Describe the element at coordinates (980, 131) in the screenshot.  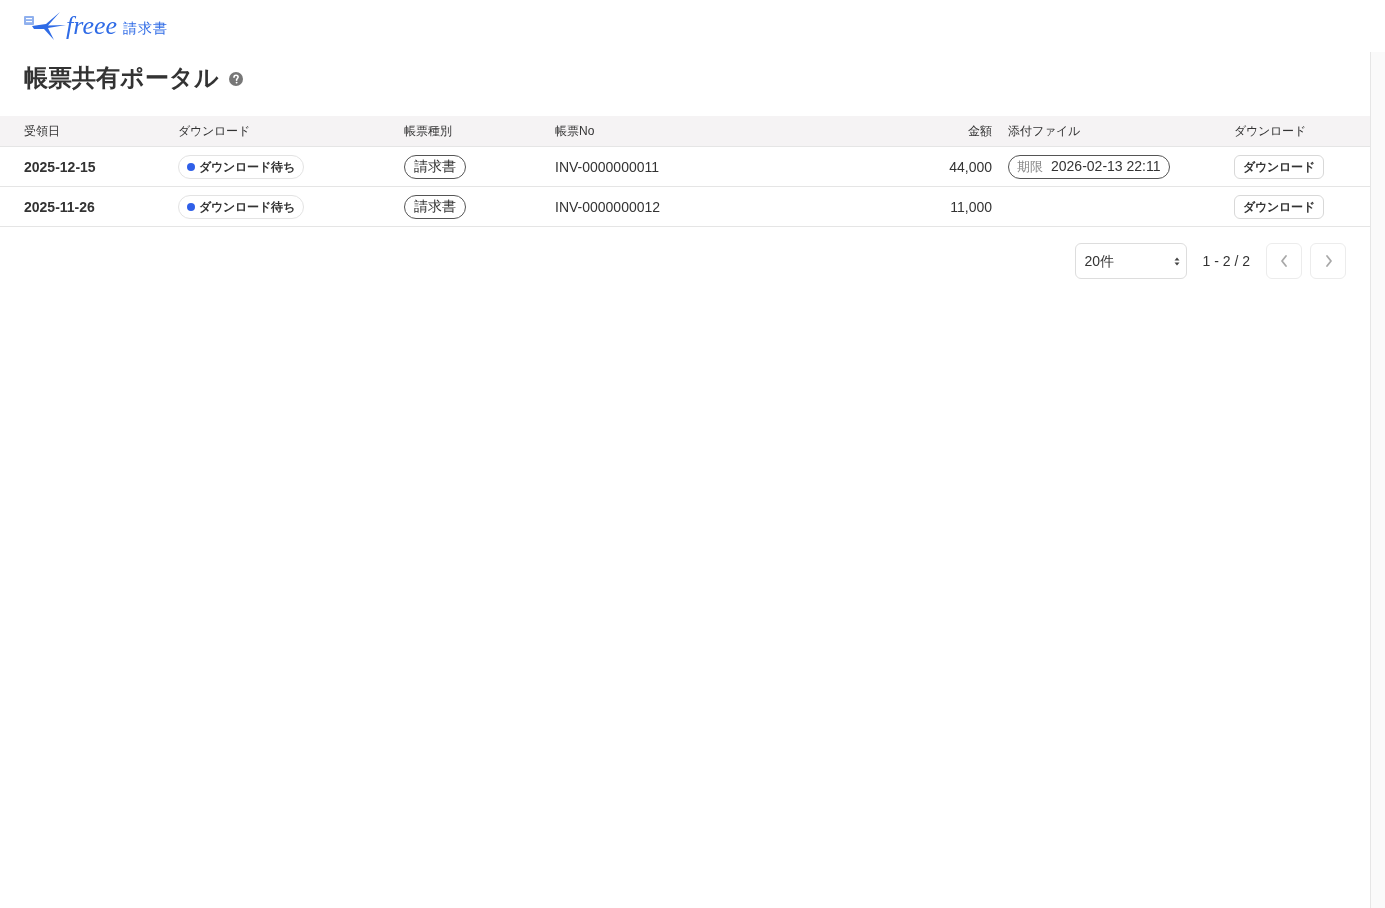
I see `column-header: 金額` at that location.